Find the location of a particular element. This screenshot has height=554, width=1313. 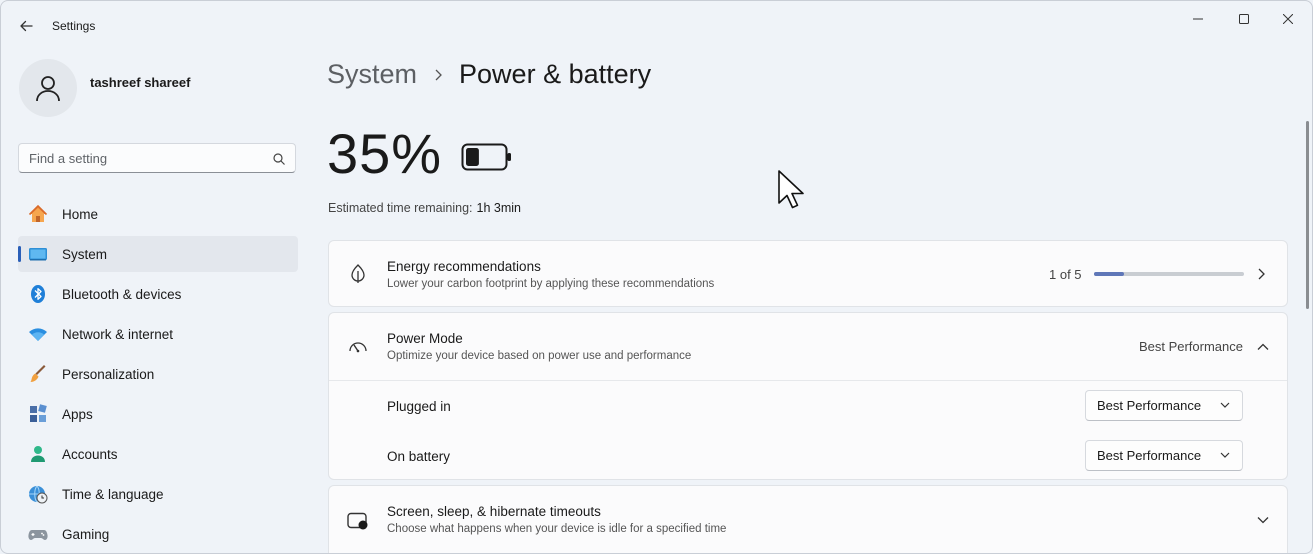

wifi-icon is located at coordinates (38, 334).